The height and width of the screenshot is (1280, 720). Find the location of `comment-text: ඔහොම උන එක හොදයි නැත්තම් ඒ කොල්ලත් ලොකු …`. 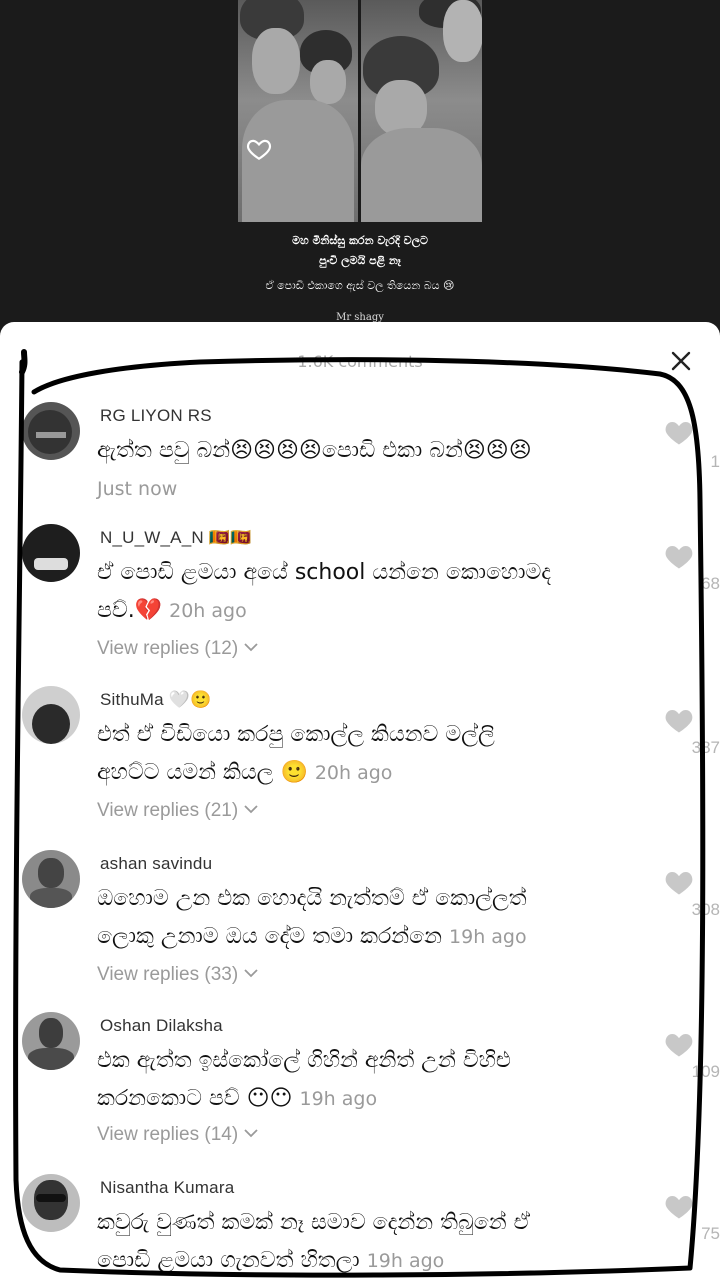

comment-text: ඔහොම උන එක හොදයි නැත්තම් ඒ කොල්ලත් ලොකු … is located at coordinates (377, 918).